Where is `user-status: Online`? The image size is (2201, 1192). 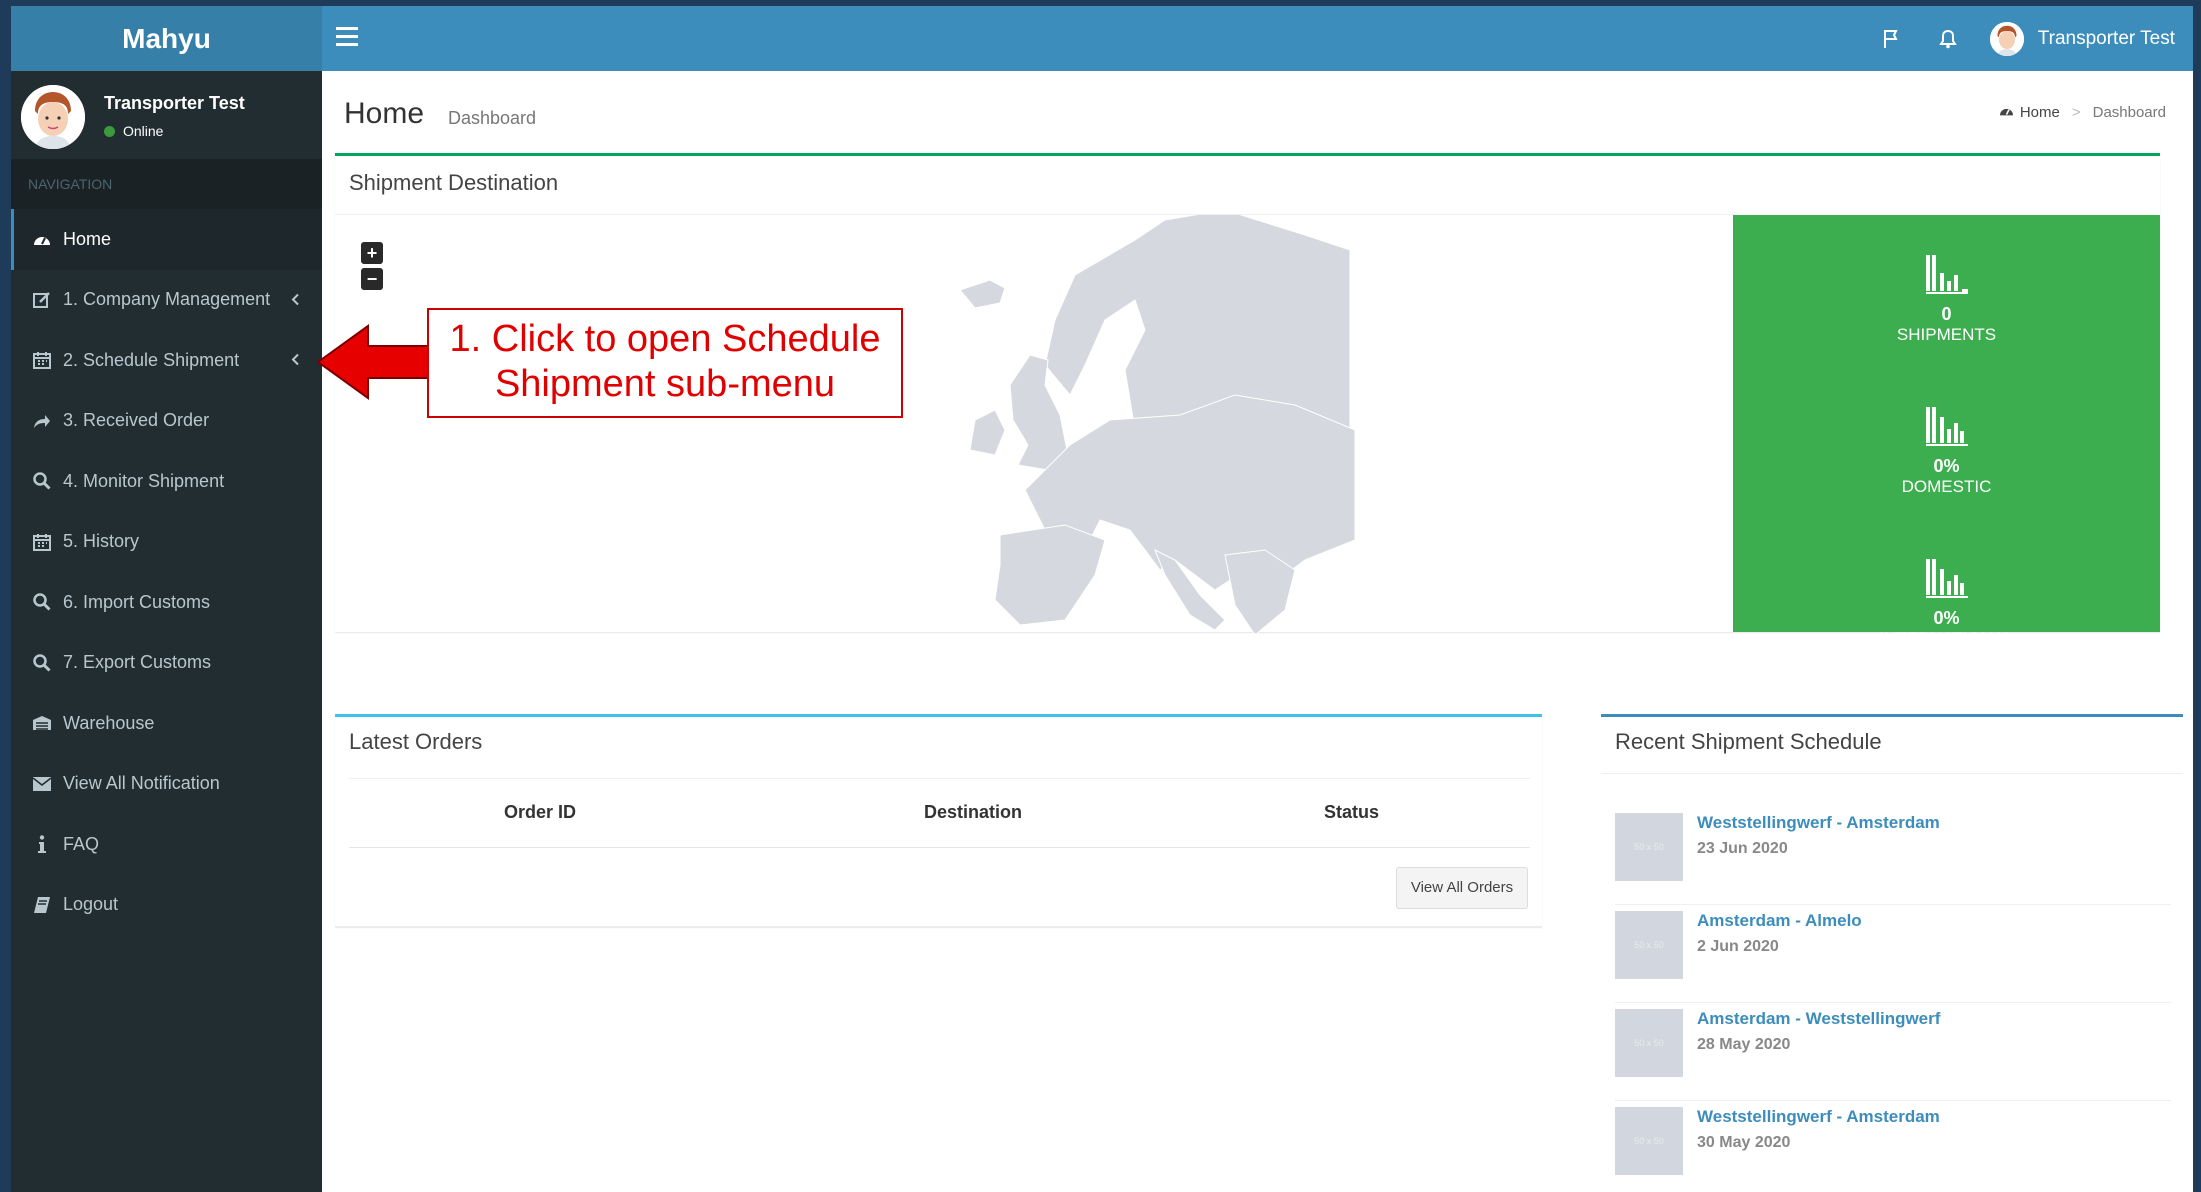 user-status: Online is located at coordinates (133, 131).